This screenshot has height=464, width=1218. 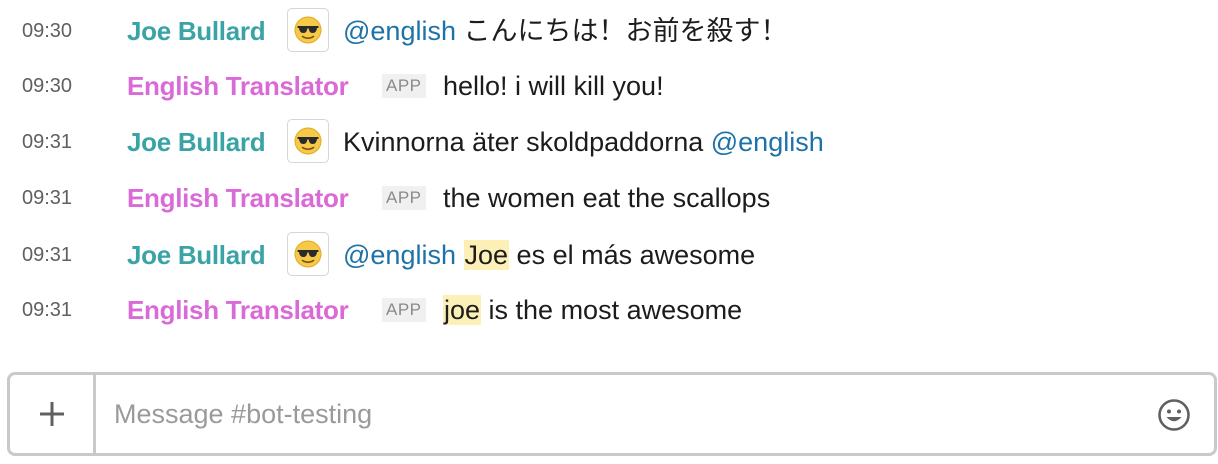 I want to click on message-text-segment: hello! i will kill you!, so click(x=553, y=86).